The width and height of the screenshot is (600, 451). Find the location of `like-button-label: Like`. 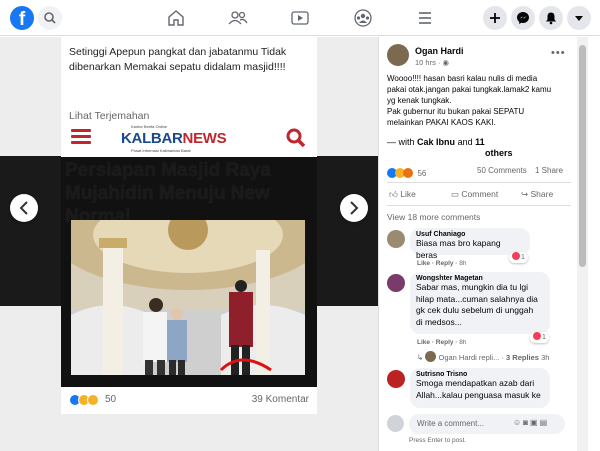

like-button-label: Like is located at coordinates (408, 194).